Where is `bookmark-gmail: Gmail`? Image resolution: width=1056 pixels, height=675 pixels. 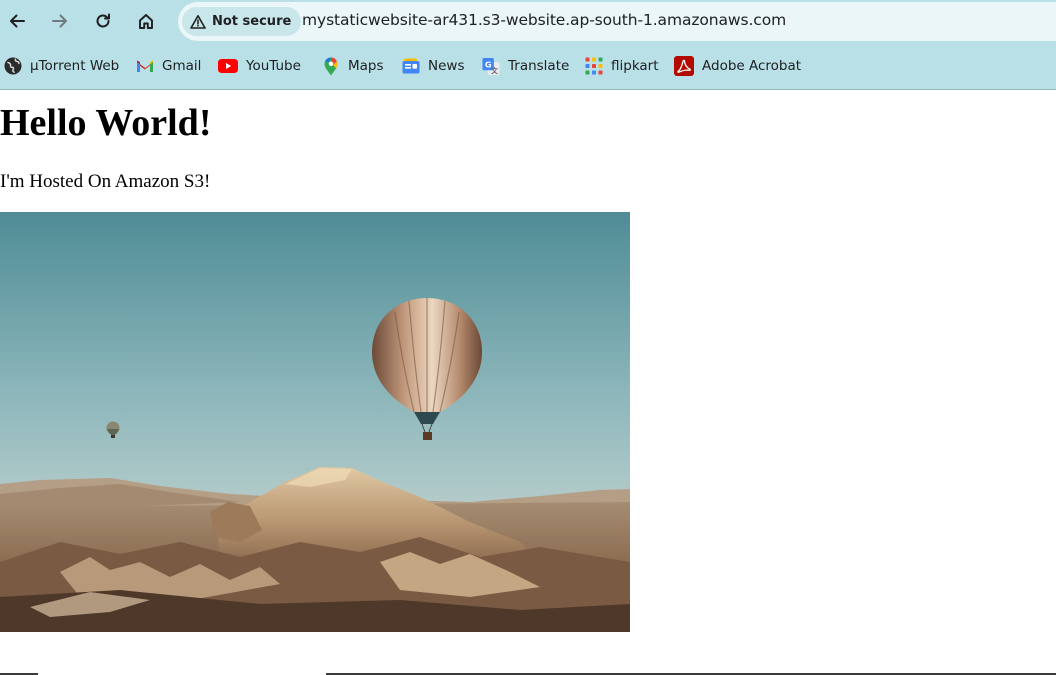 bookmark-gmail: Gmail is located at coordinates (168, 66).